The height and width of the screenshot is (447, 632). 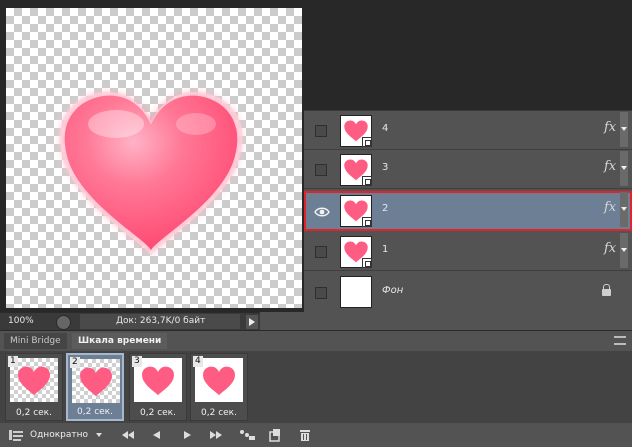 I want to click on loop-options-select: Однократно, so click(x=68, y=435).